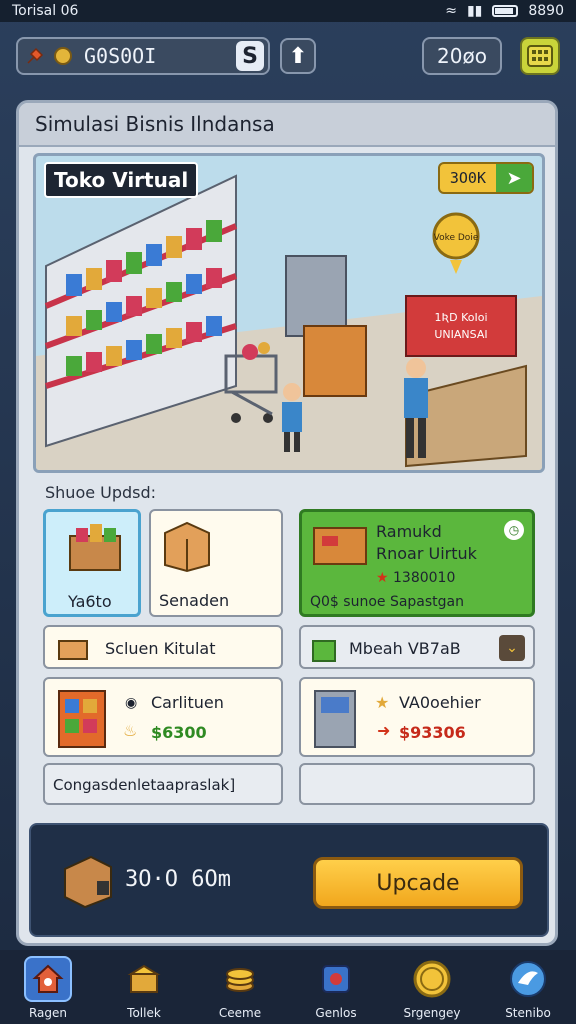 This screenshot has width=576, height=1024. Describe the element at coordinates (432, 732) in the screenshot. I see `card-price: $93306` at that location.